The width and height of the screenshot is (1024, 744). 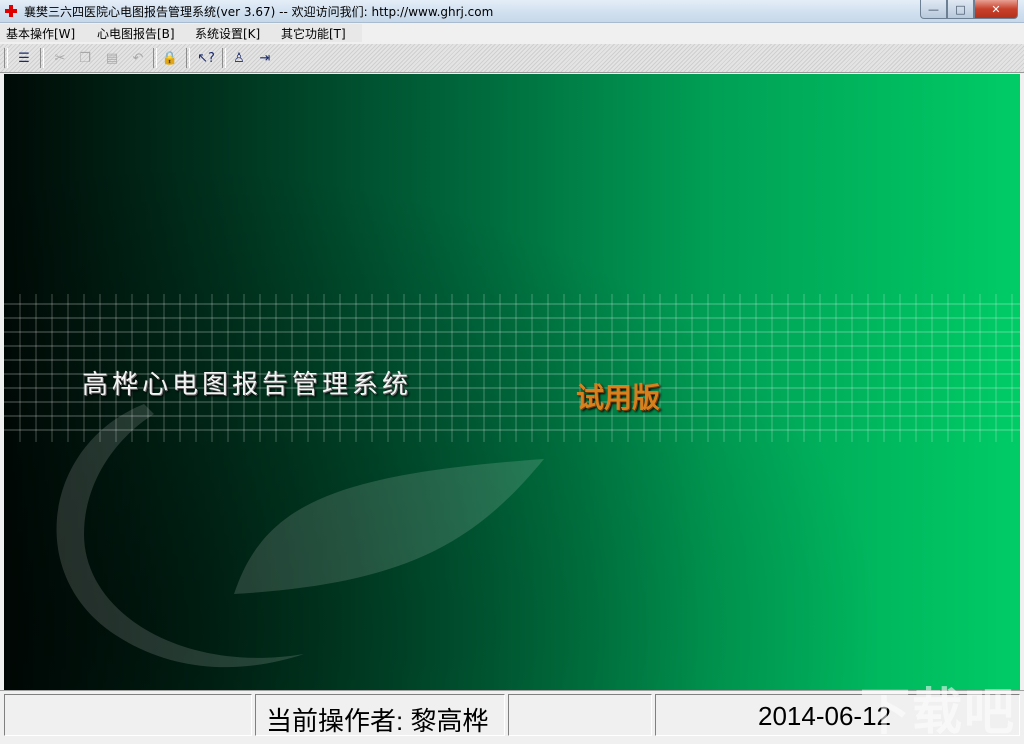 I want to click on system-name-banner: 高桦心电图报告管理系统, so click(x=247, y=385).